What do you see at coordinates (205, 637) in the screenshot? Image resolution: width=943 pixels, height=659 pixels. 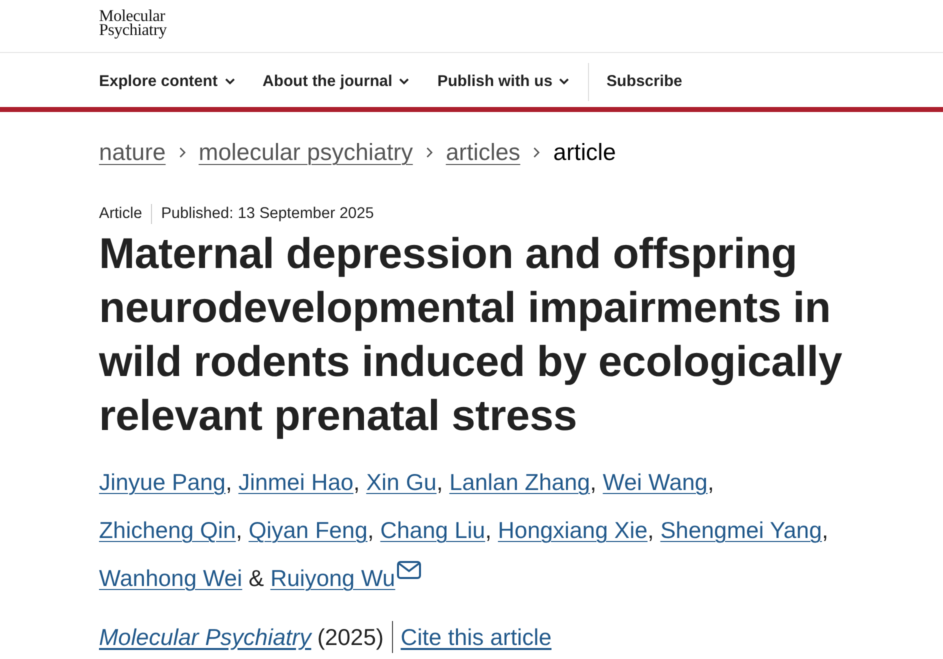 I see `journal-link: Molecular Psychiatry` at bounding box center [205, 637].